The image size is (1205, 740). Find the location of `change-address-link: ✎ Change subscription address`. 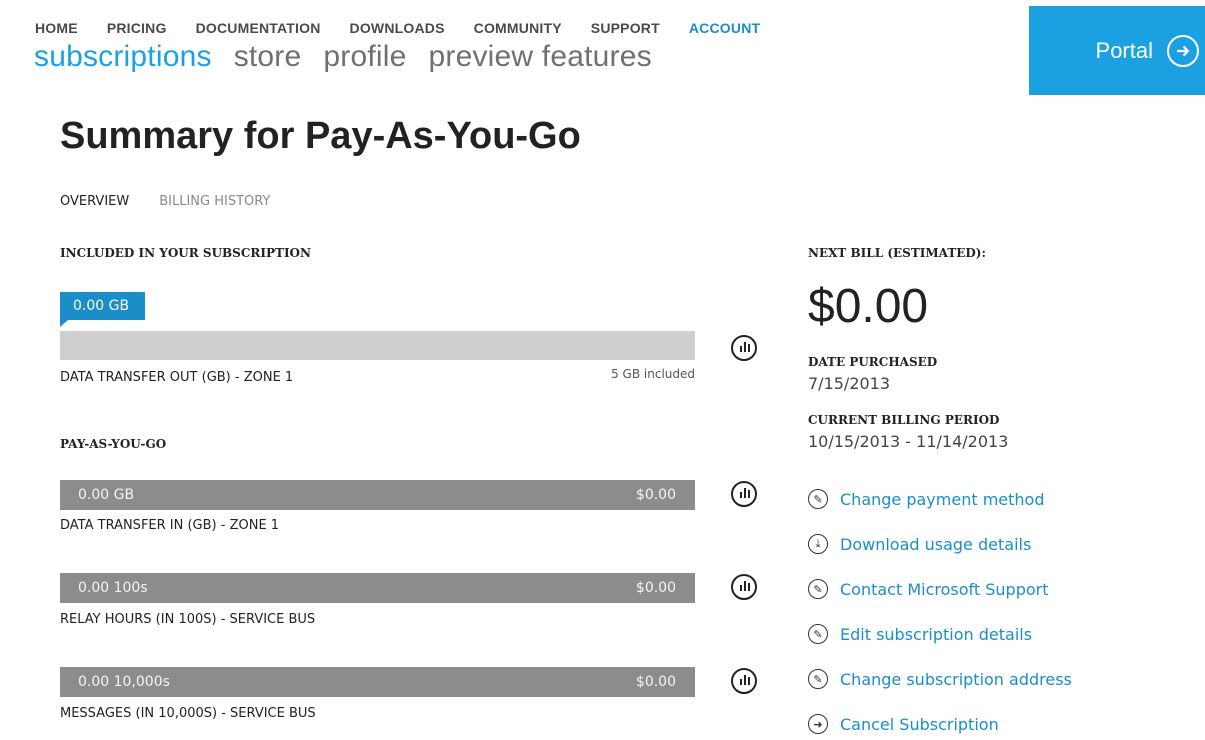

change-address-link: ✎ Change subscription address is located at coordinates (940, 679).